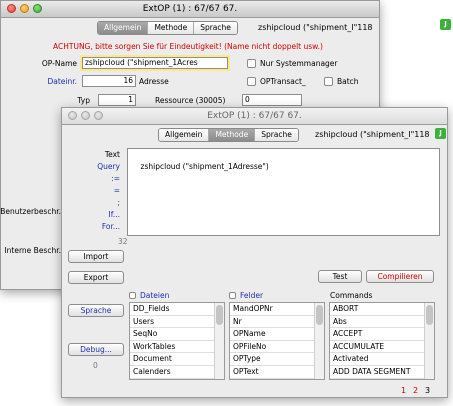  What do you see at coordinates (108, 166) in the screenshot?
I see `query-link: Query` at bounding box center [108, 166].